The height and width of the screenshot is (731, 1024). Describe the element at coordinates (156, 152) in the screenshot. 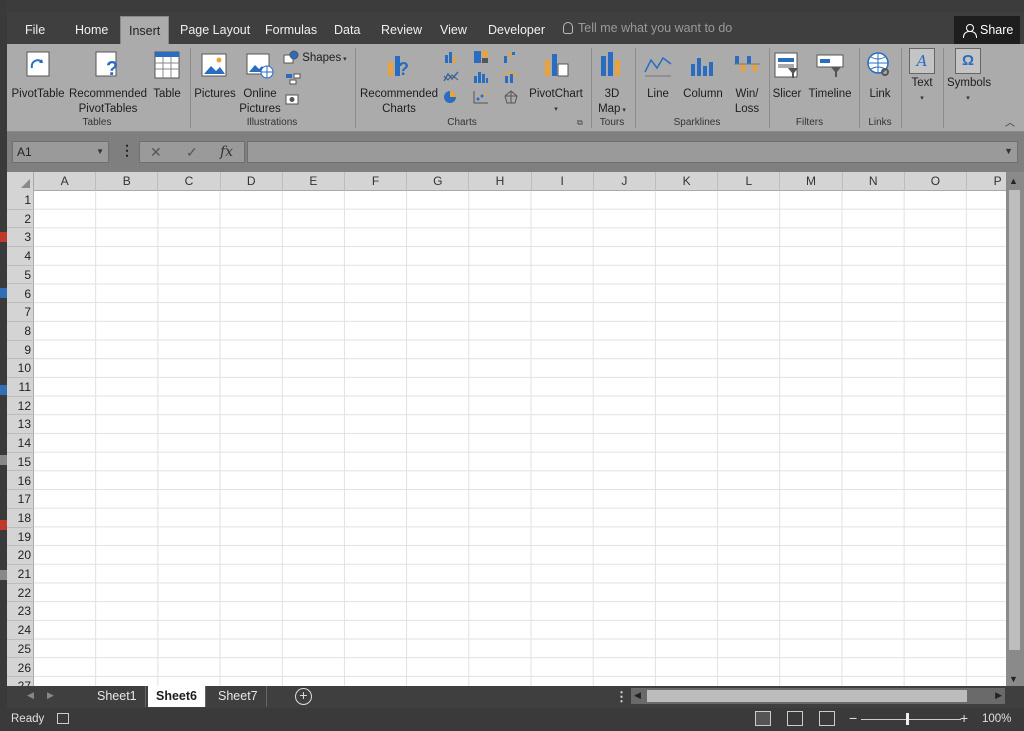

I see `cancel-icon: ✕` at that location.